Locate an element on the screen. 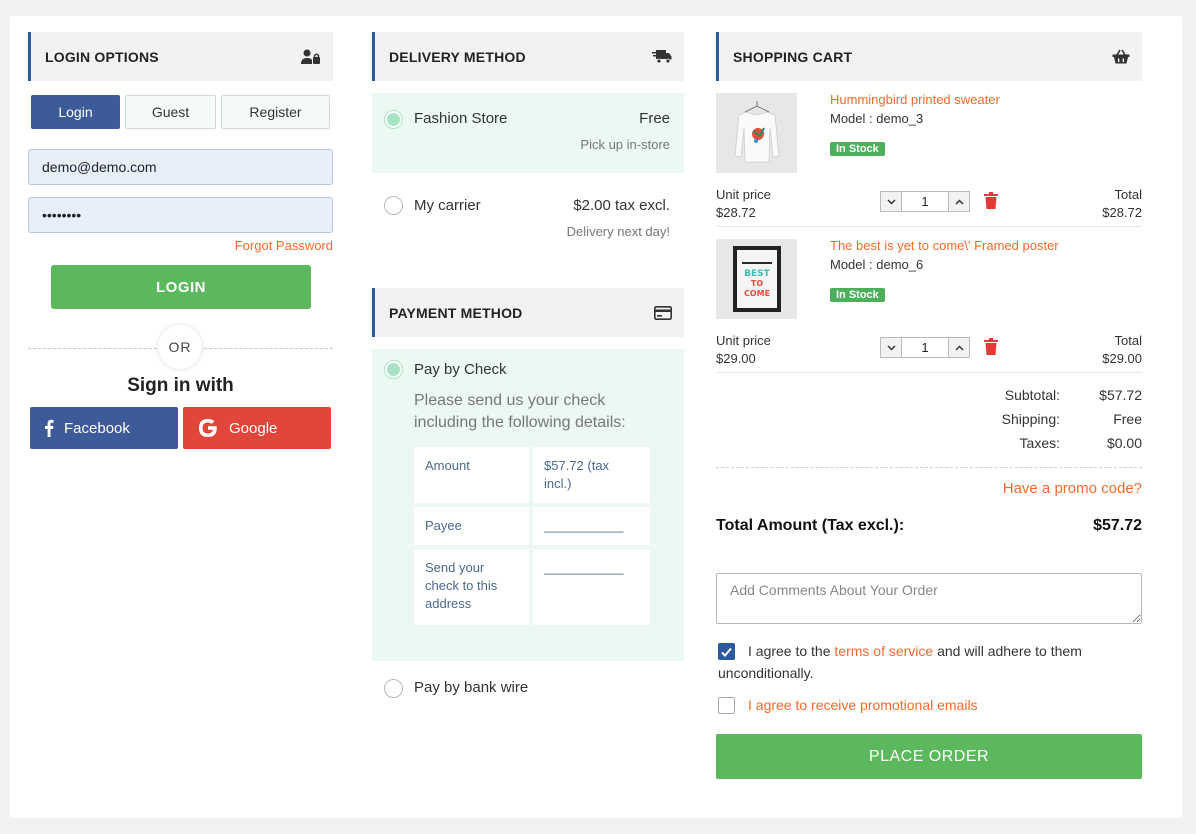 This screenshot has height=834, width=1196. product-model: Model : demo_6 is located at coordinates (877, 264).